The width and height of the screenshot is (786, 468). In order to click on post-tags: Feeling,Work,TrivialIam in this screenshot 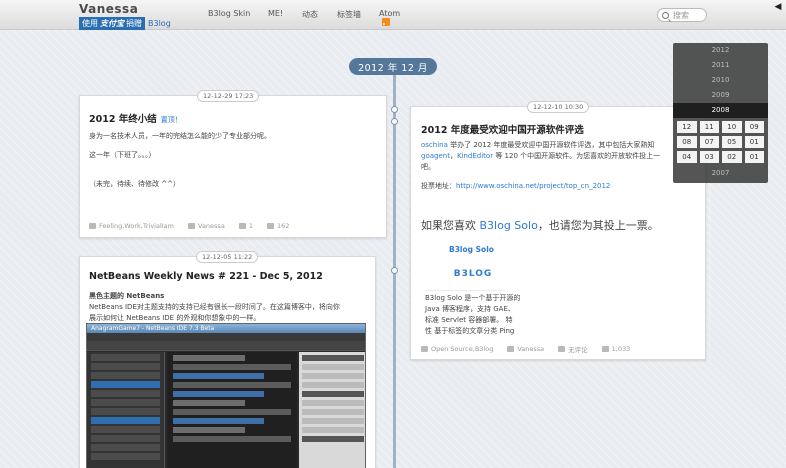, I will do `click(136, 226)`.